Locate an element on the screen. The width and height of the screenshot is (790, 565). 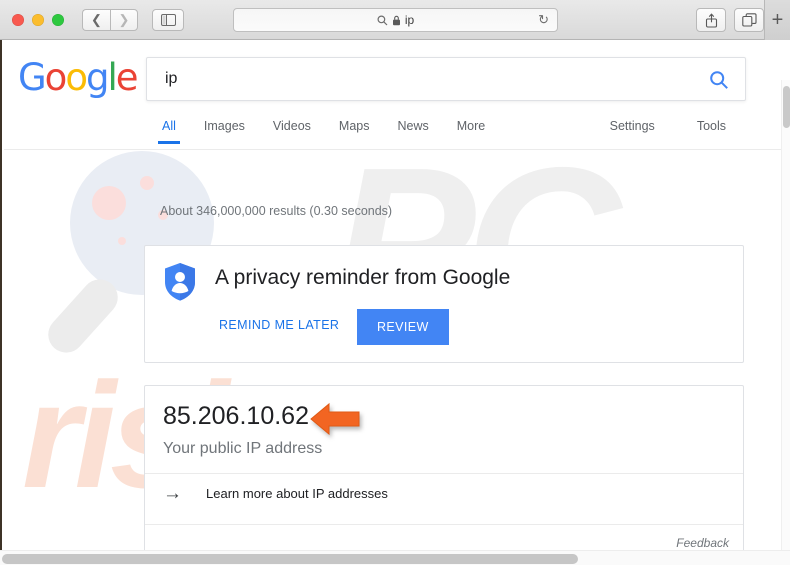
sidebar-toggle-button is located at coordinates (168, 19).